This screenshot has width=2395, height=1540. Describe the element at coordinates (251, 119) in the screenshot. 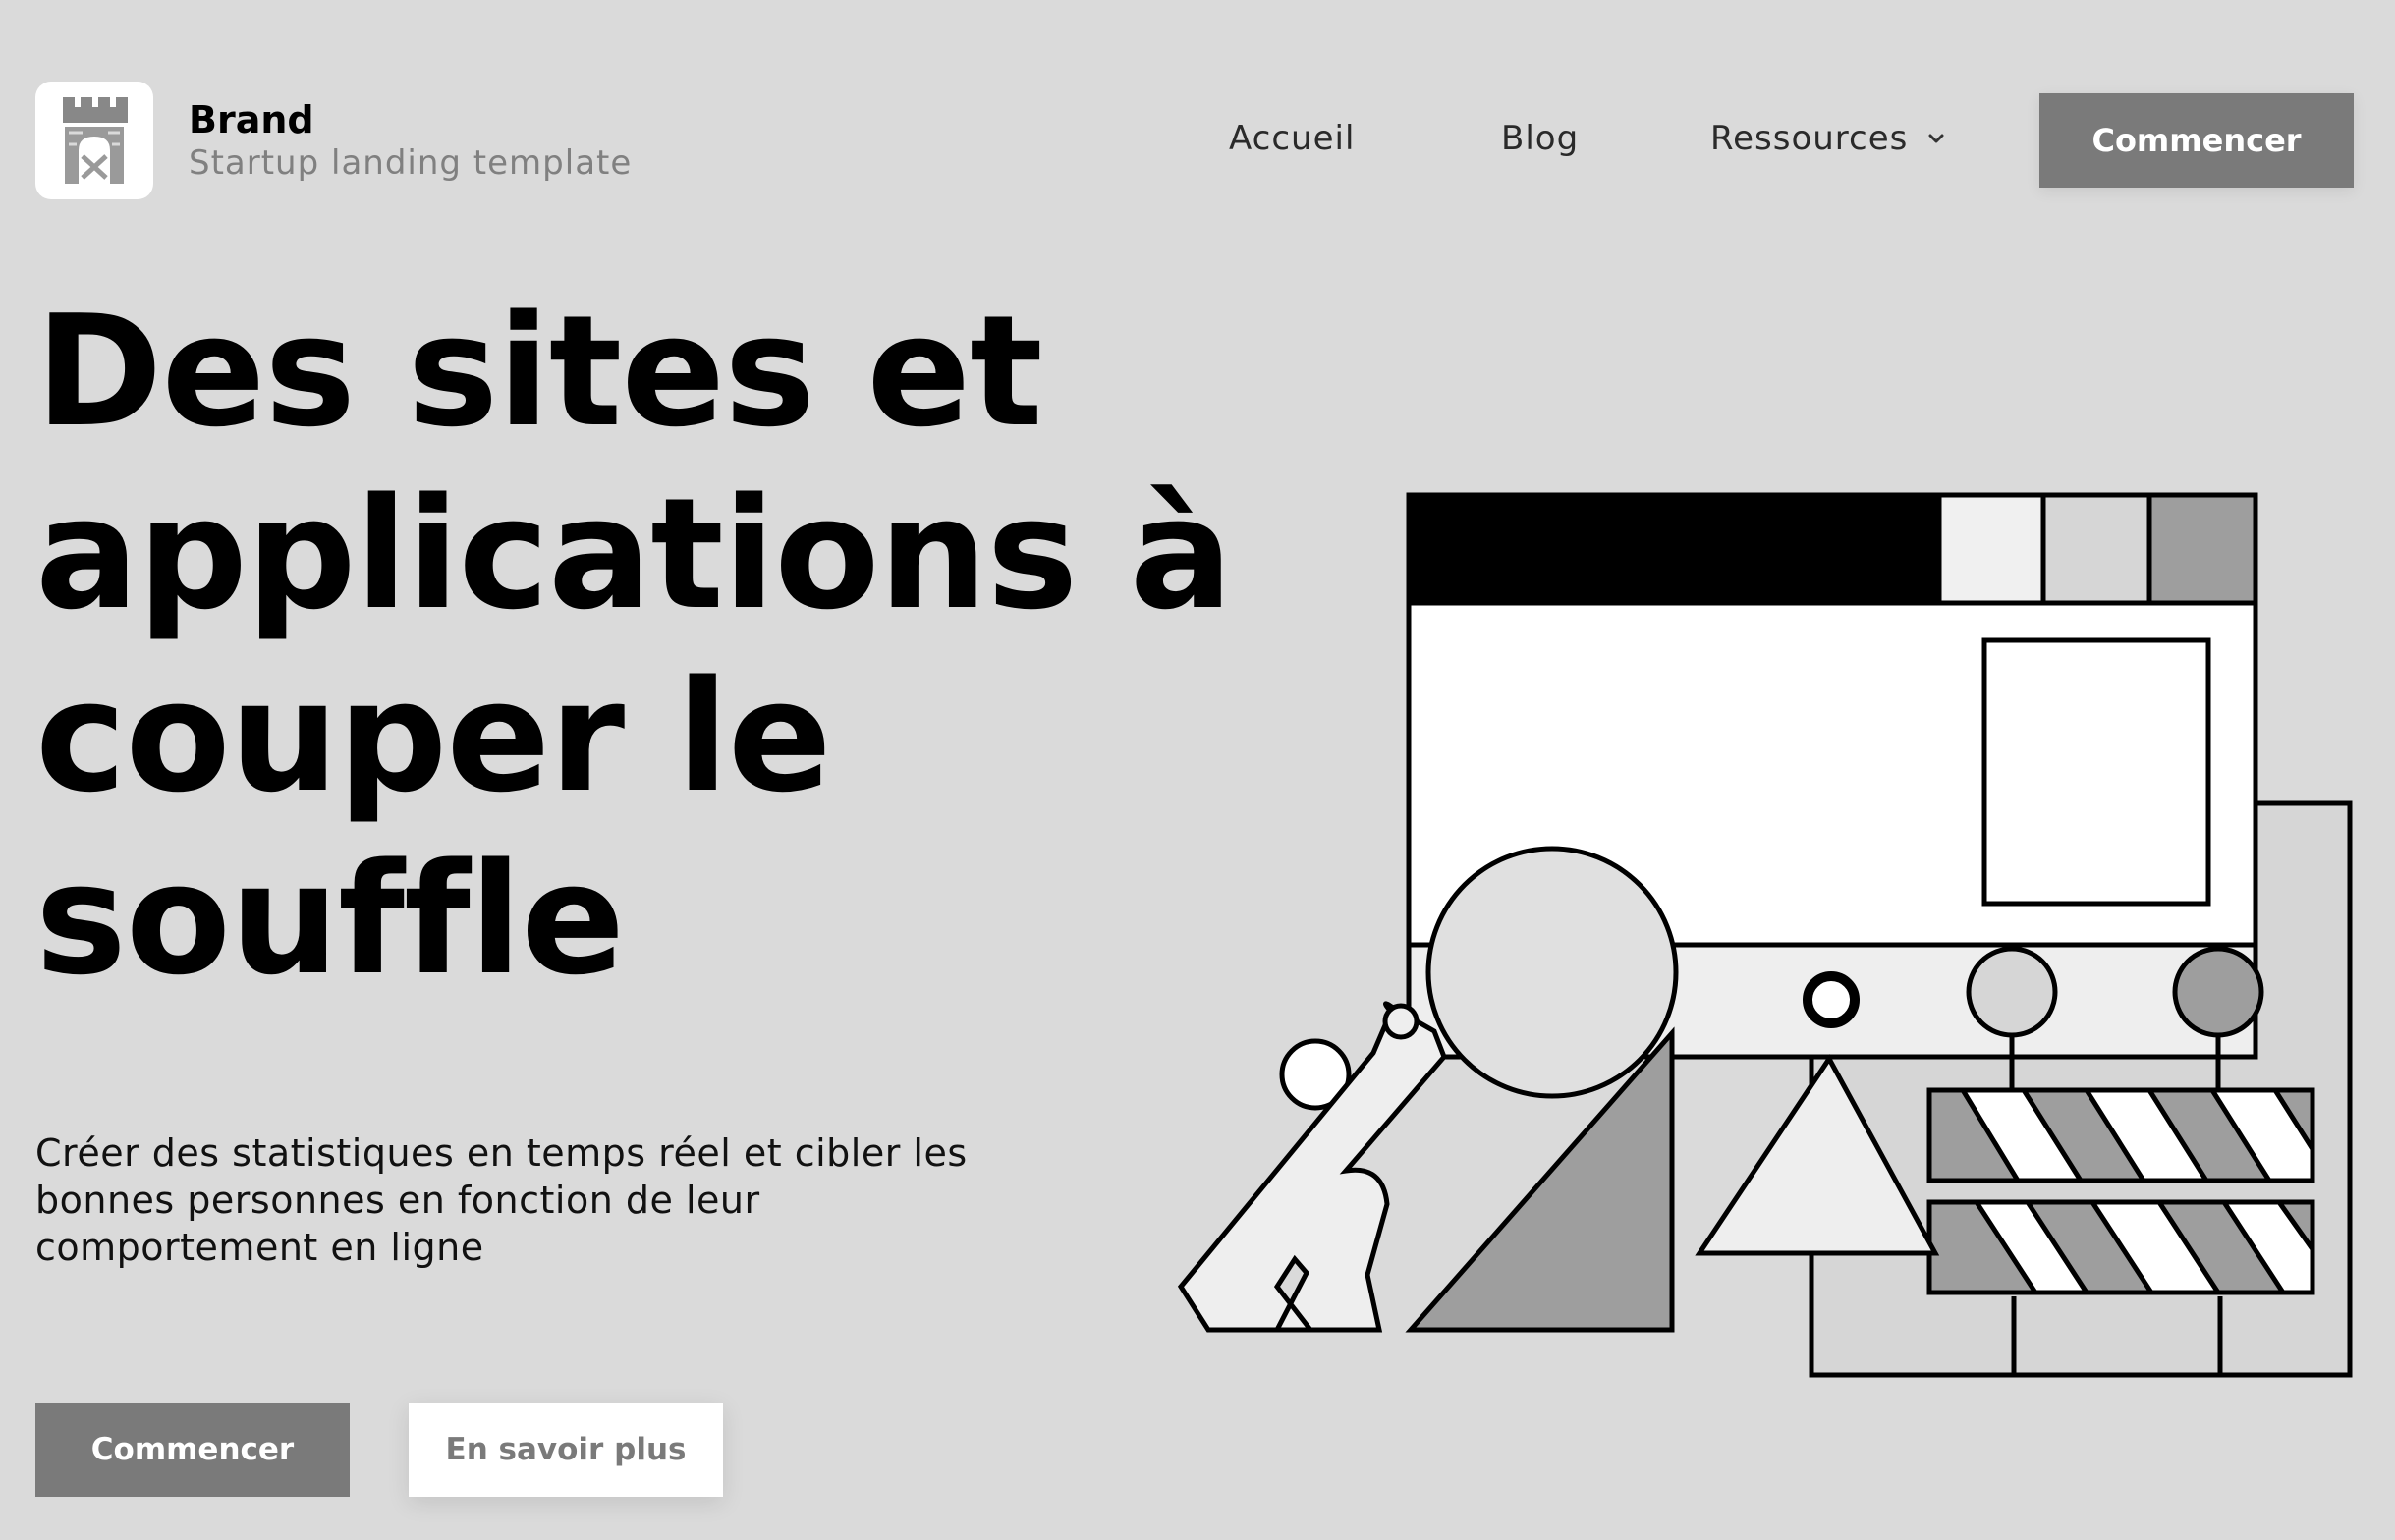

I see `brand-name: Brand` at that location.